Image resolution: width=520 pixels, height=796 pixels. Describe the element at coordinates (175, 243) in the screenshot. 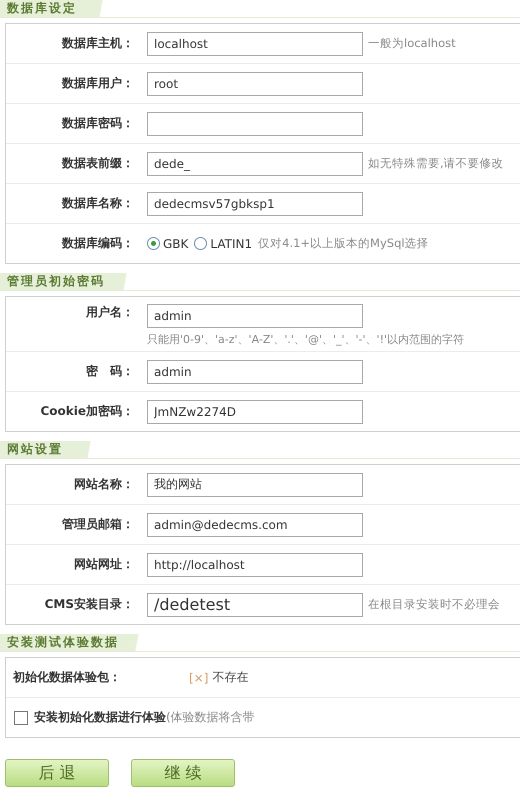

I see `radio-label: GBK` at that location.